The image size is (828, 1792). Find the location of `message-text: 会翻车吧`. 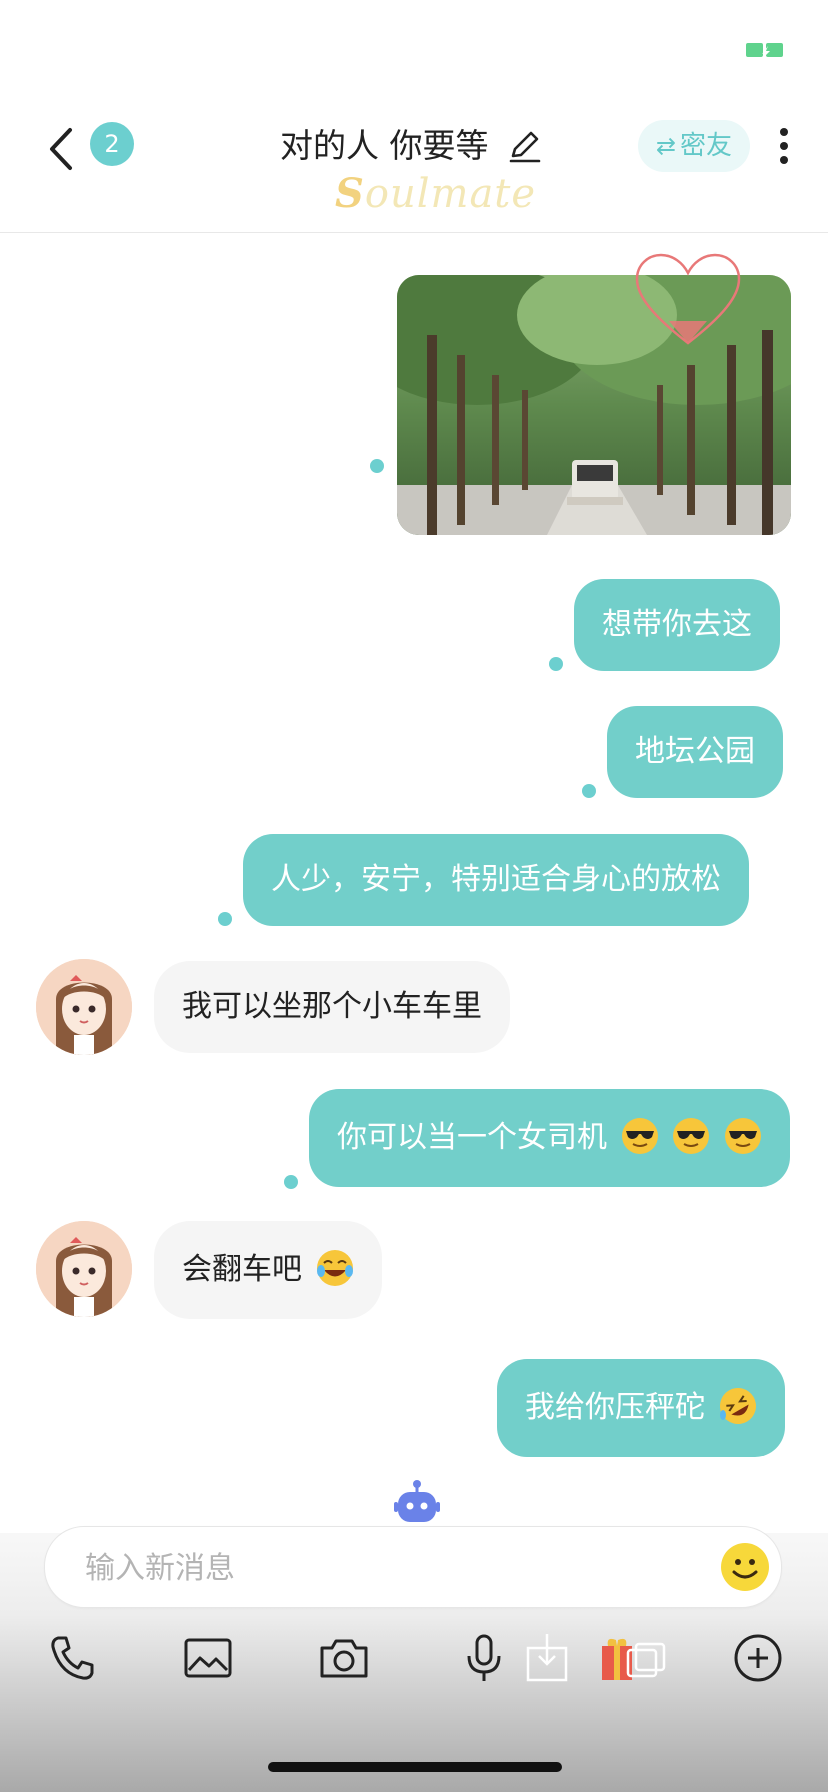

message-text: 会翻车吧 is located at coordinates (242, 1269).